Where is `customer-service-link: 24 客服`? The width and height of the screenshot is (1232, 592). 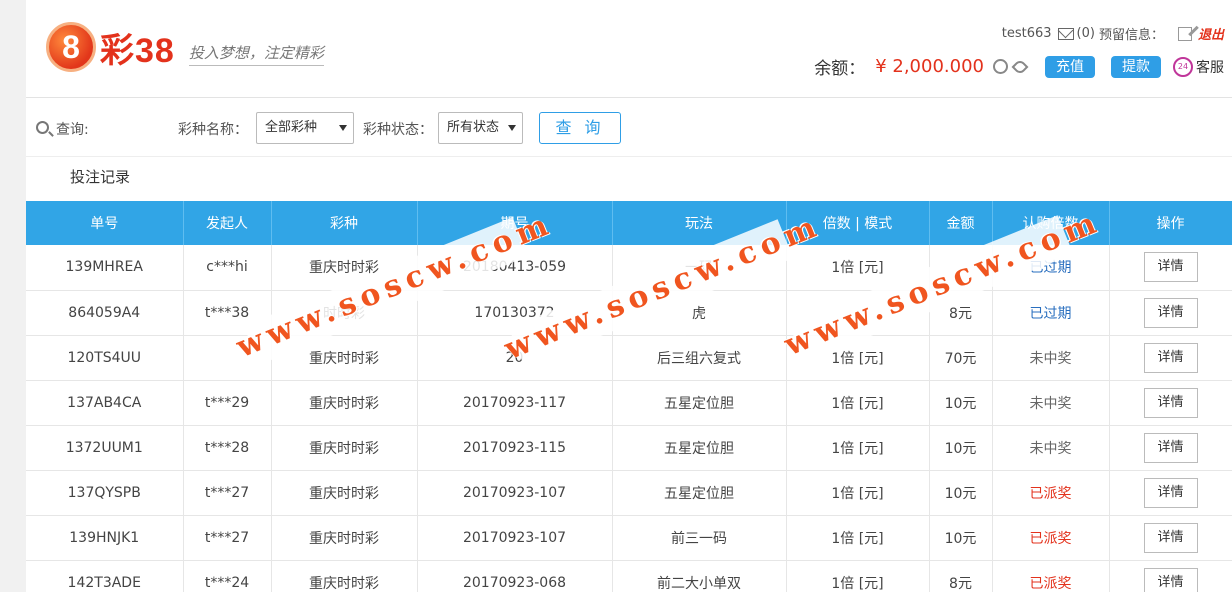 customer-service-link: 24 客服 is located at coordinates (1198, 66).